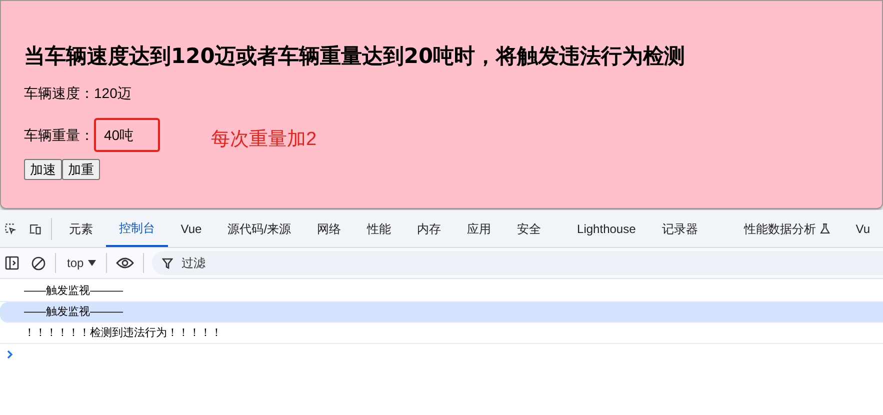 This screenshot has width=883, height=415. I want to click on speed-text: 车辆速度：120迈, so click(78, 93).